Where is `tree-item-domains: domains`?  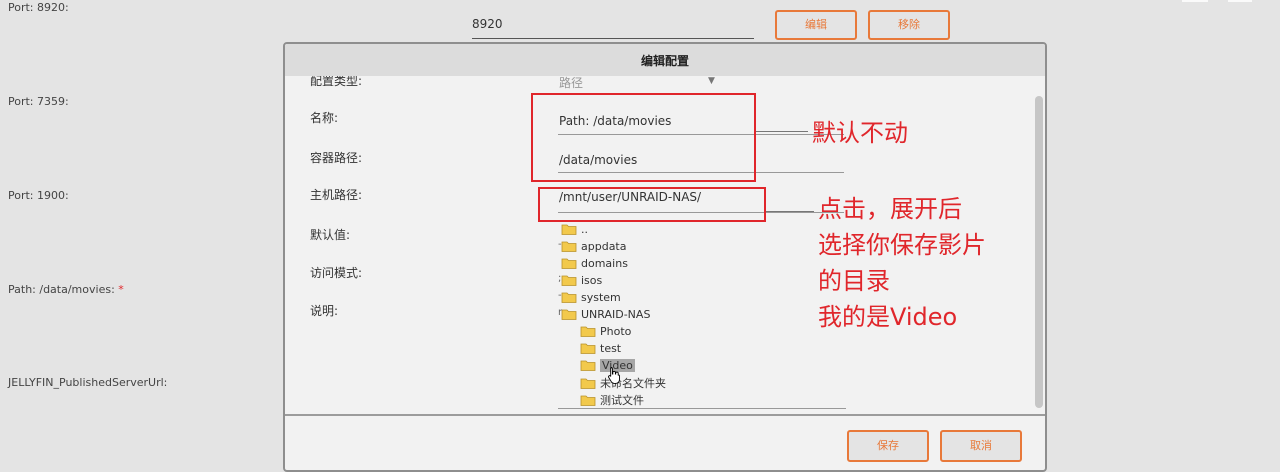 tree-item-domains: domains is located at coordinates (594, 264).